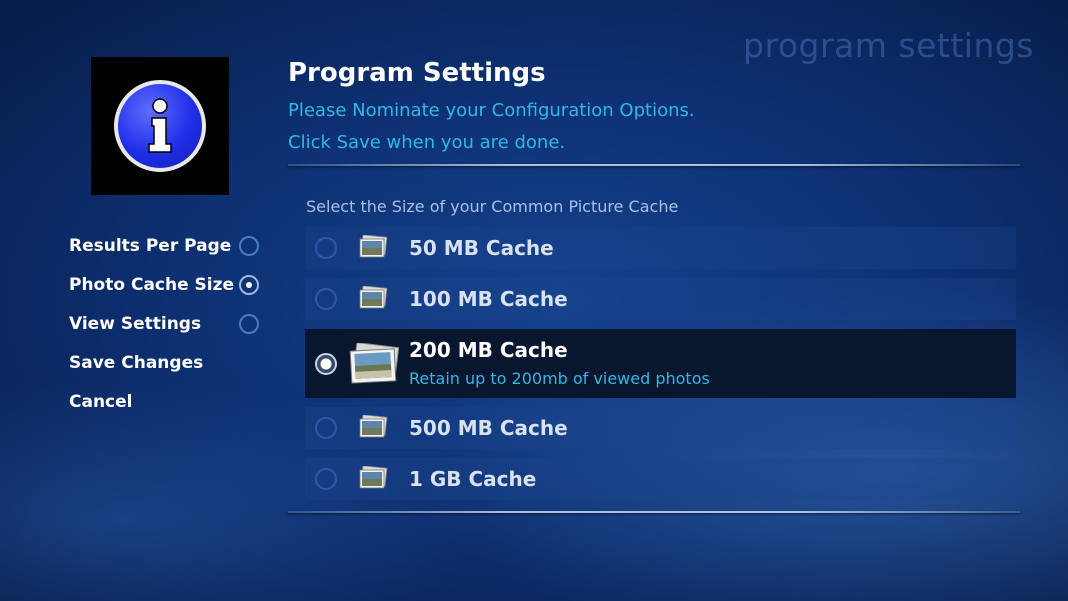 Image resolution: width=1068 pixels, height=601 pixels. I want to click on cache-option-500mb: 500 MB Cache, so click(660, 428).